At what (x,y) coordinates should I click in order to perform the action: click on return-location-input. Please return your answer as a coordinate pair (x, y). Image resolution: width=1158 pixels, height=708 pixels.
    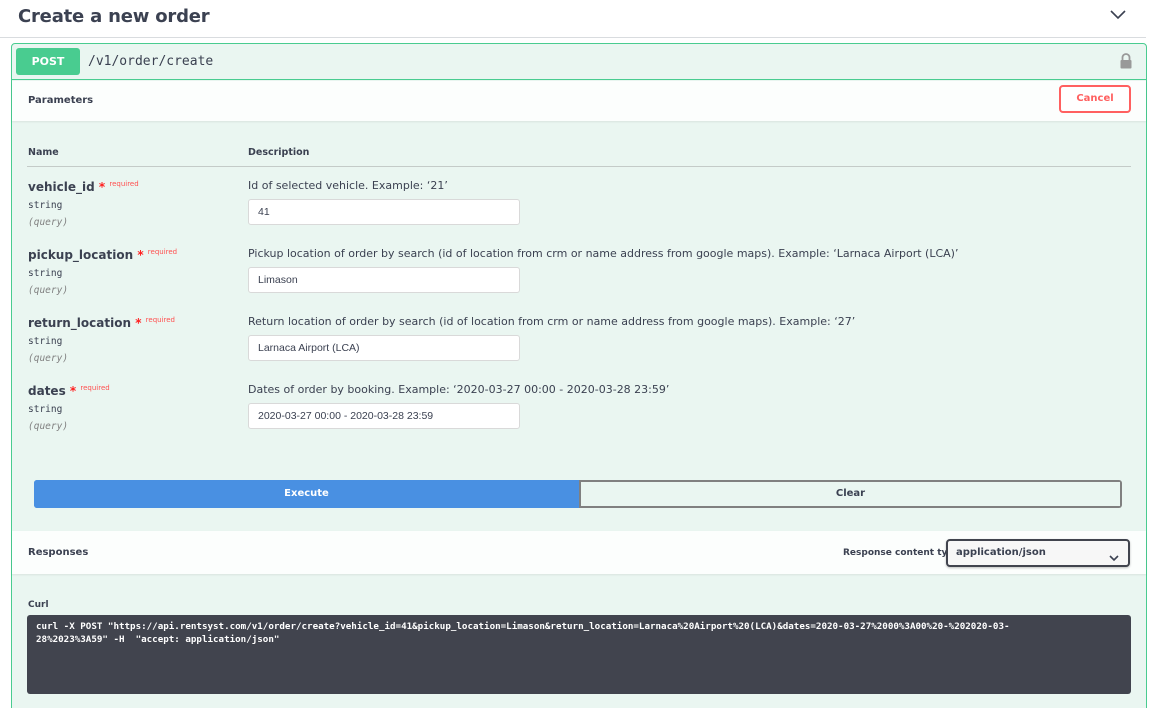
    Looking at the image, I should click on (384, 348).